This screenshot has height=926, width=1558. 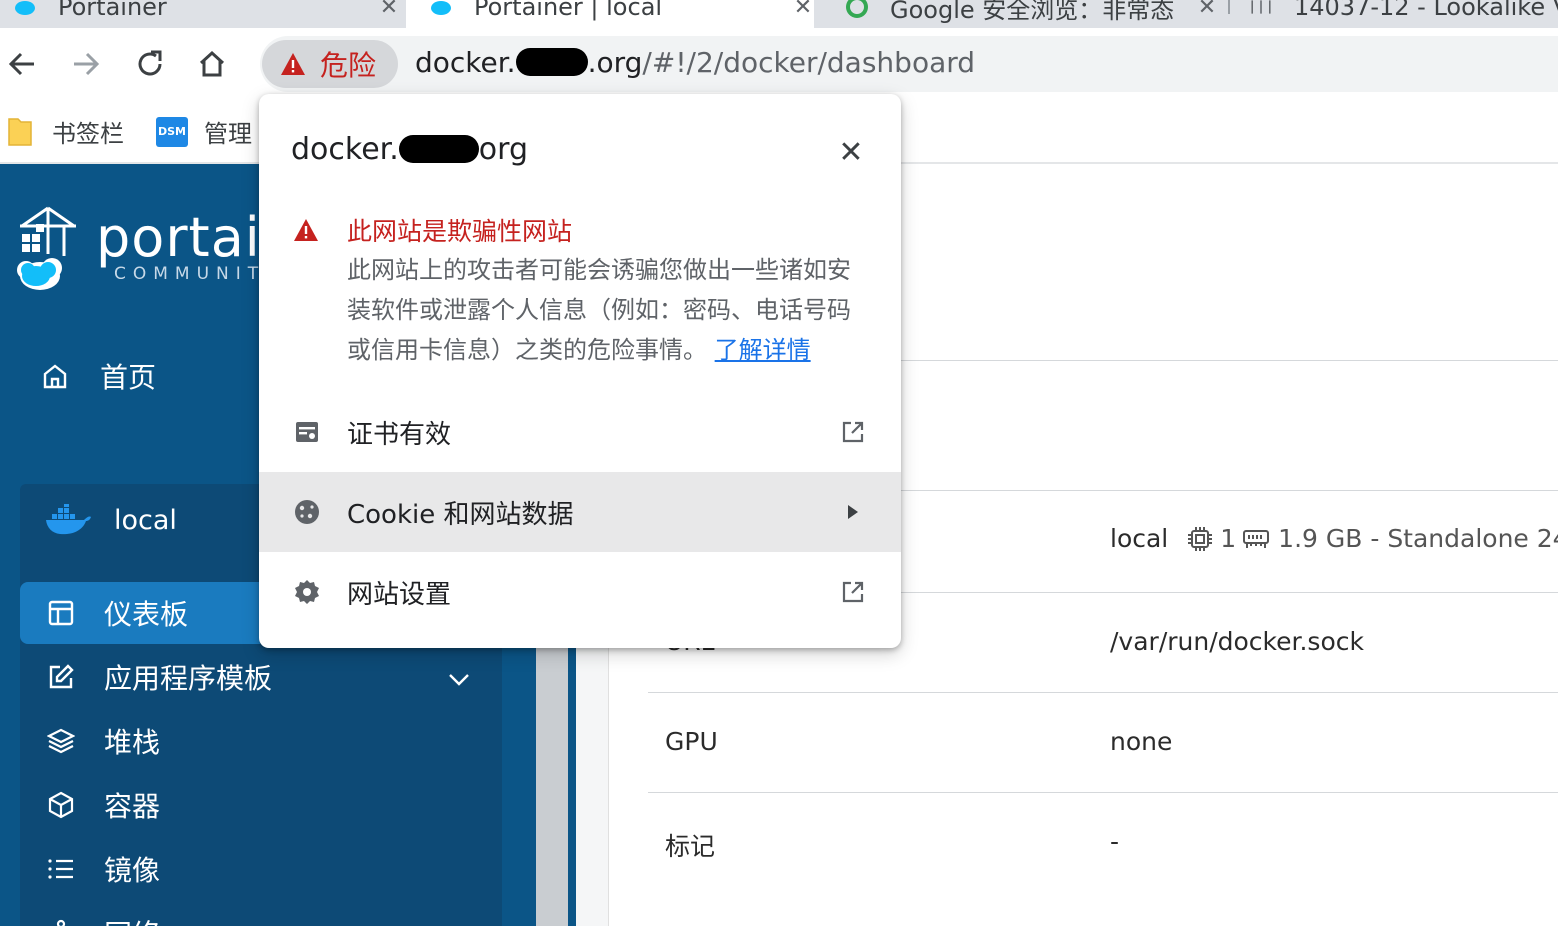 What do you see at coordinates (809, 62) in the screenshot?
I see `url-path: /#!/2/docker/dashboard` at bounding box center [809, 62].